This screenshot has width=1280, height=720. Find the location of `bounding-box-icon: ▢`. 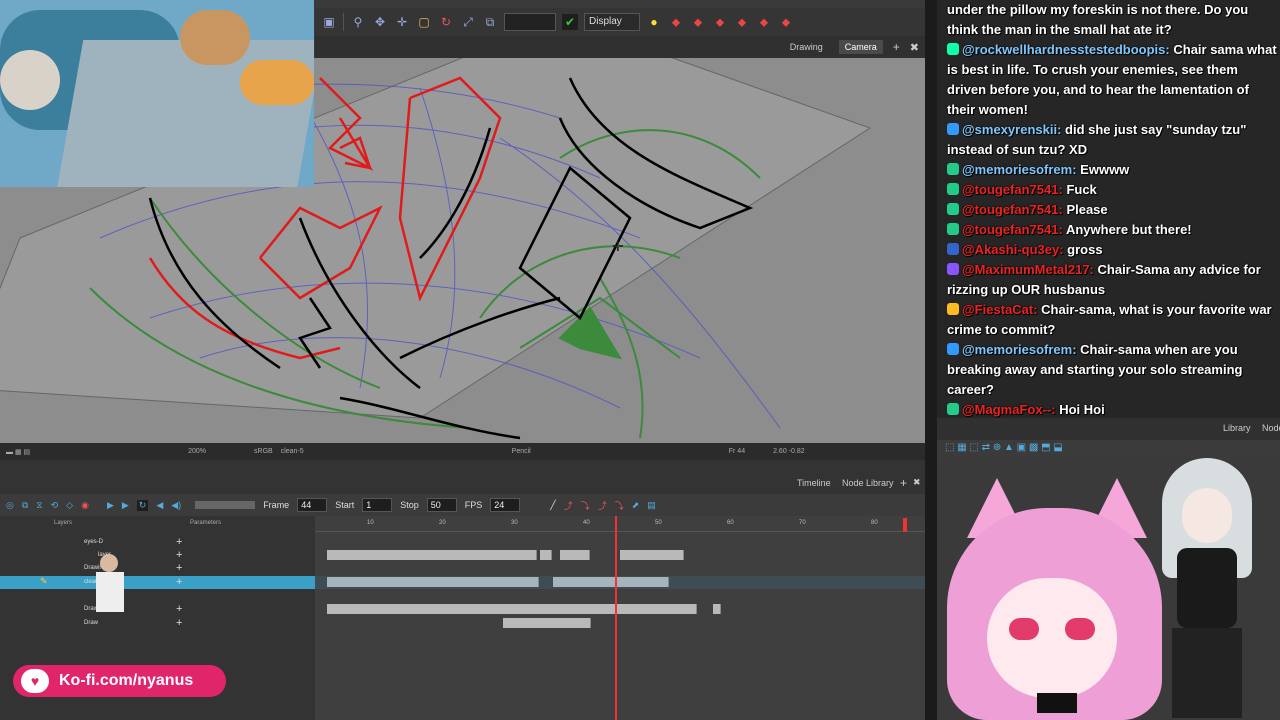

bounding-box-icon: ▢ is located at coordinates (424, 22).